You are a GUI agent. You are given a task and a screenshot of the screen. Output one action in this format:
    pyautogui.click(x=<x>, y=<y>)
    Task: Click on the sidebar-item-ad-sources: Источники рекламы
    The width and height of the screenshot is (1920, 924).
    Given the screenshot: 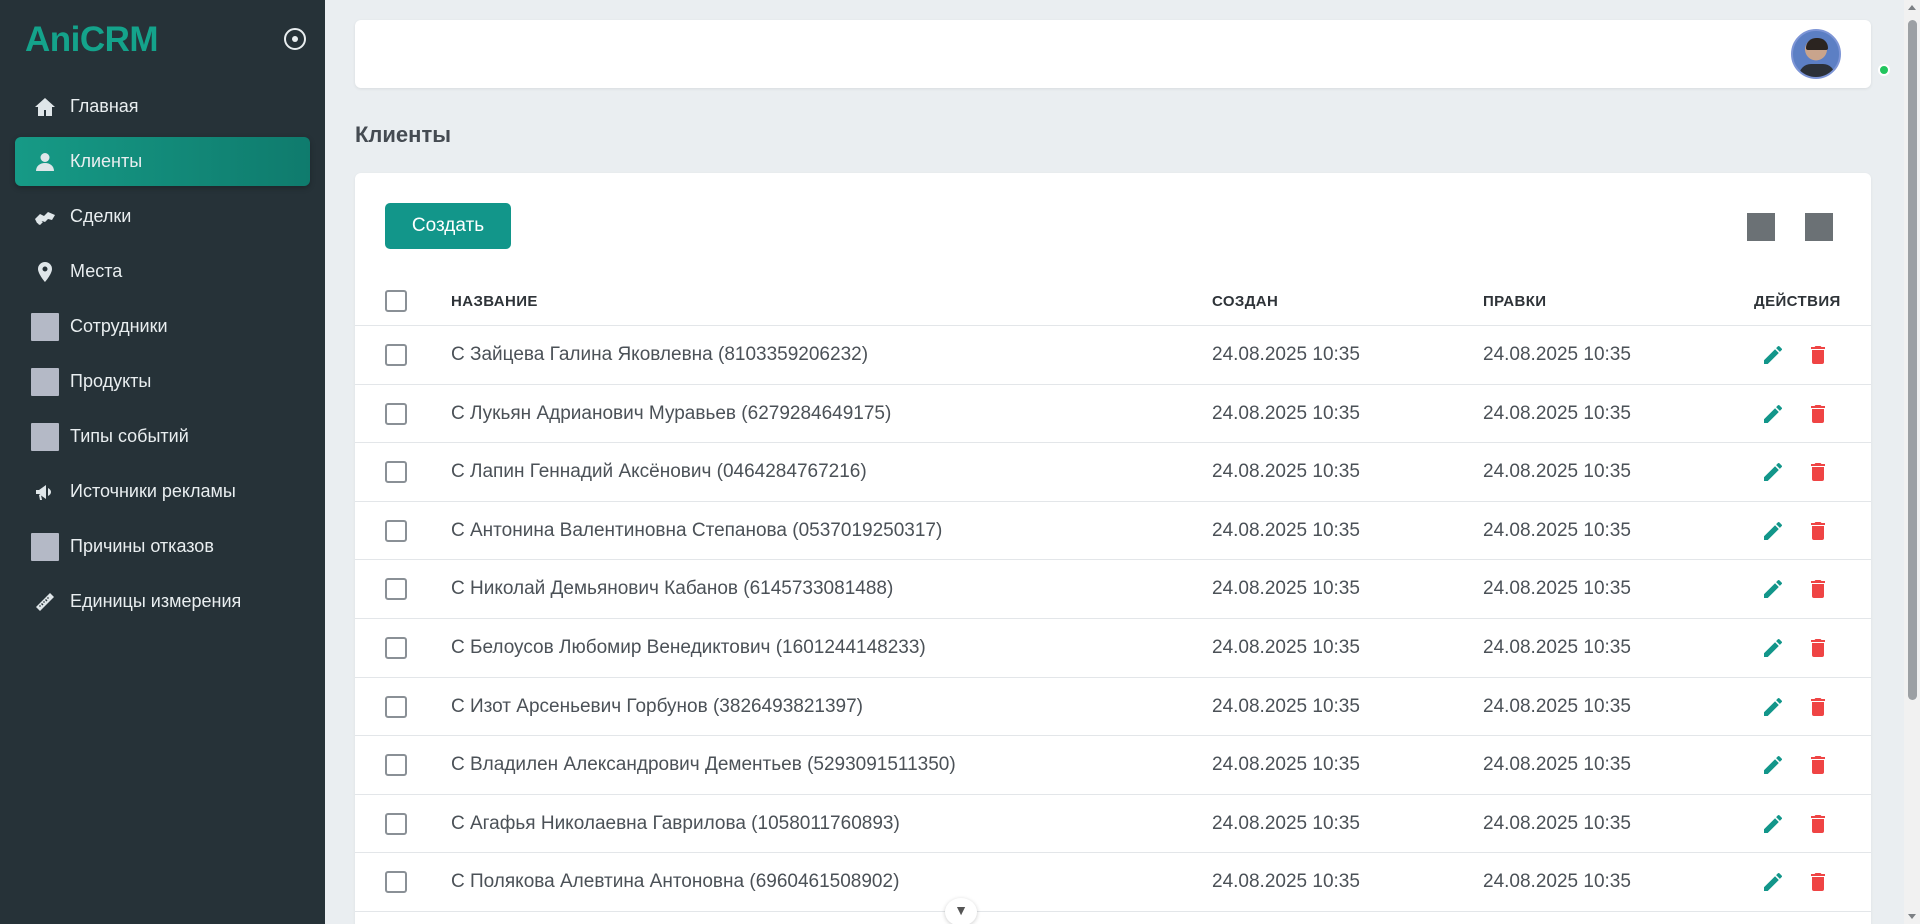 What is the action you would take?
    pyautogui.click(x=162, y=491)
    